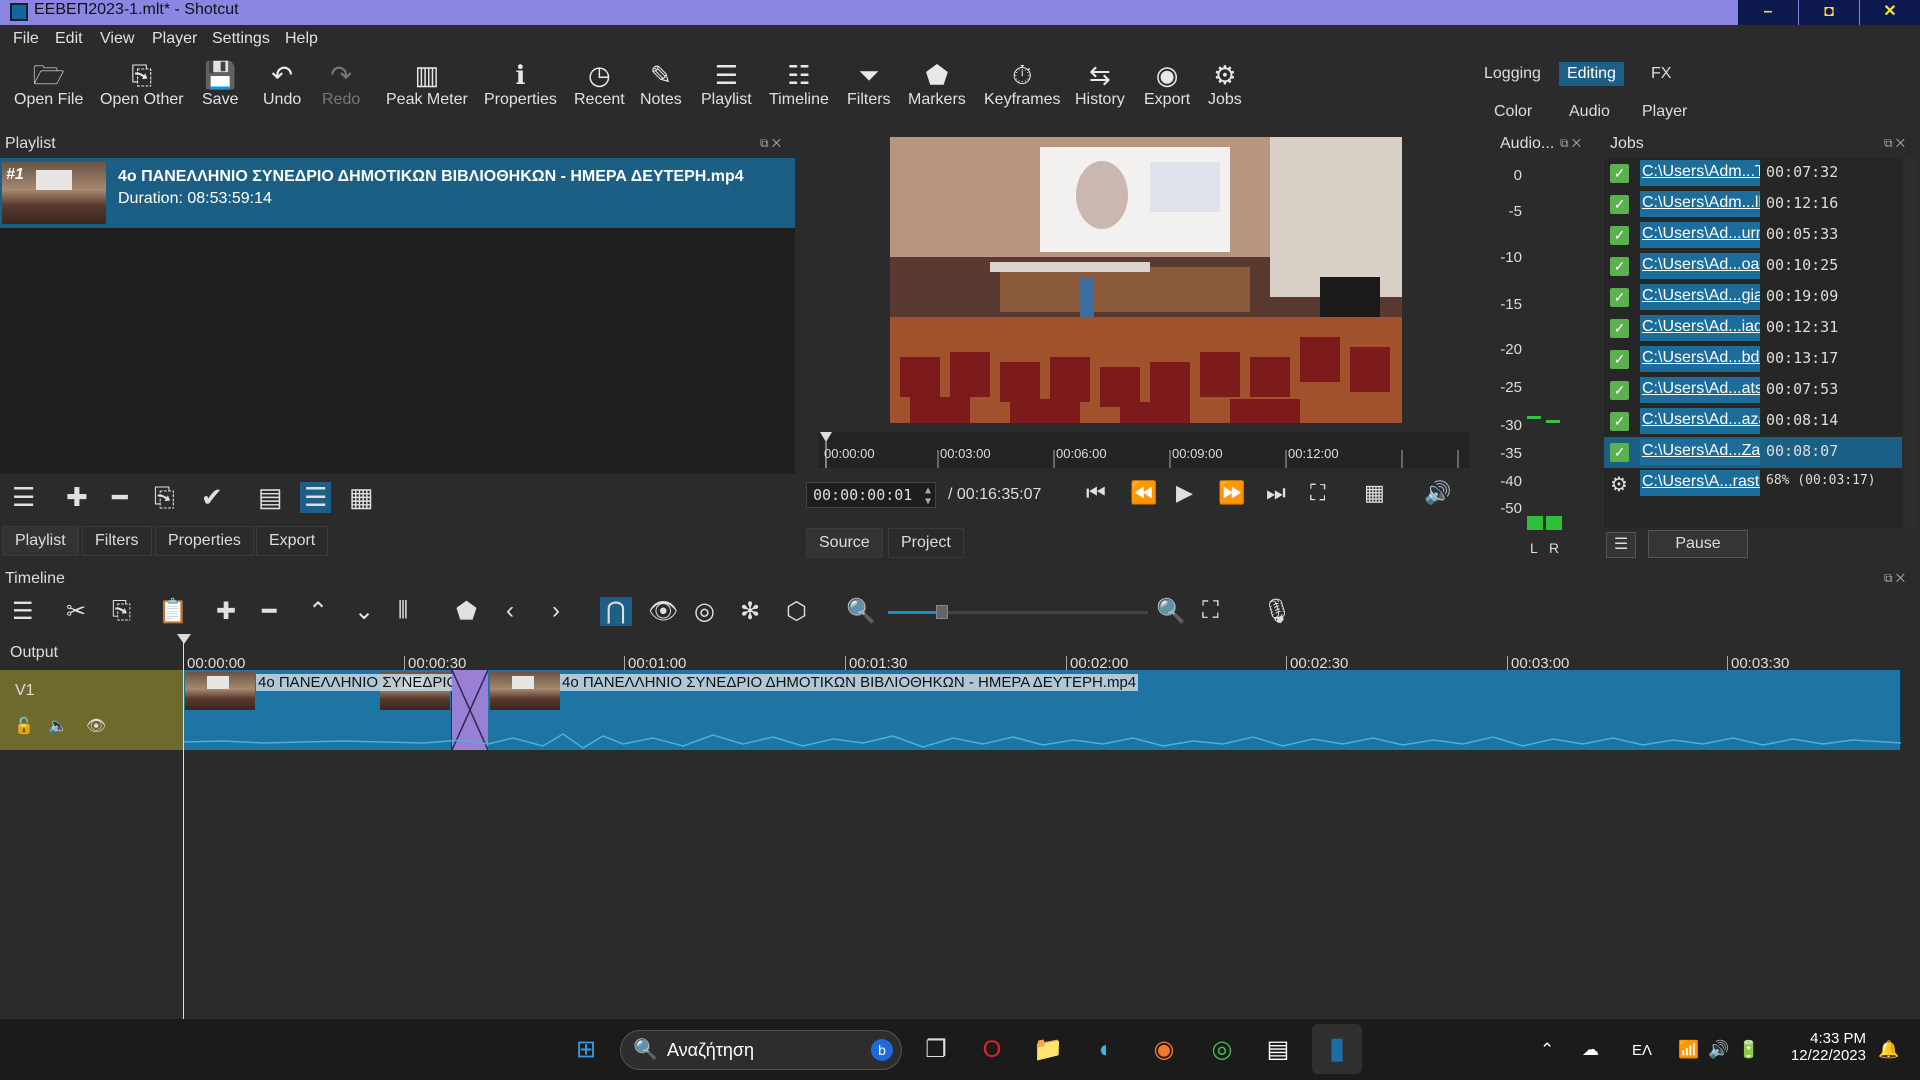 The height and width of the screenshot is (1080, 1920). What do you see at coordinates (1910, 343) in the screenshot?
I see `jobs-scrollbar` at bounding box center [1910, 343].